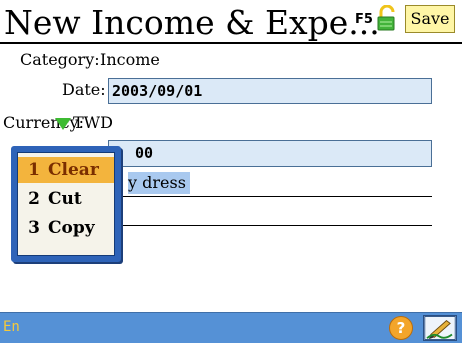  Describe the element at coordinates (34, 199) in the screenshot. I see `menu-item-number: 2` at that location.